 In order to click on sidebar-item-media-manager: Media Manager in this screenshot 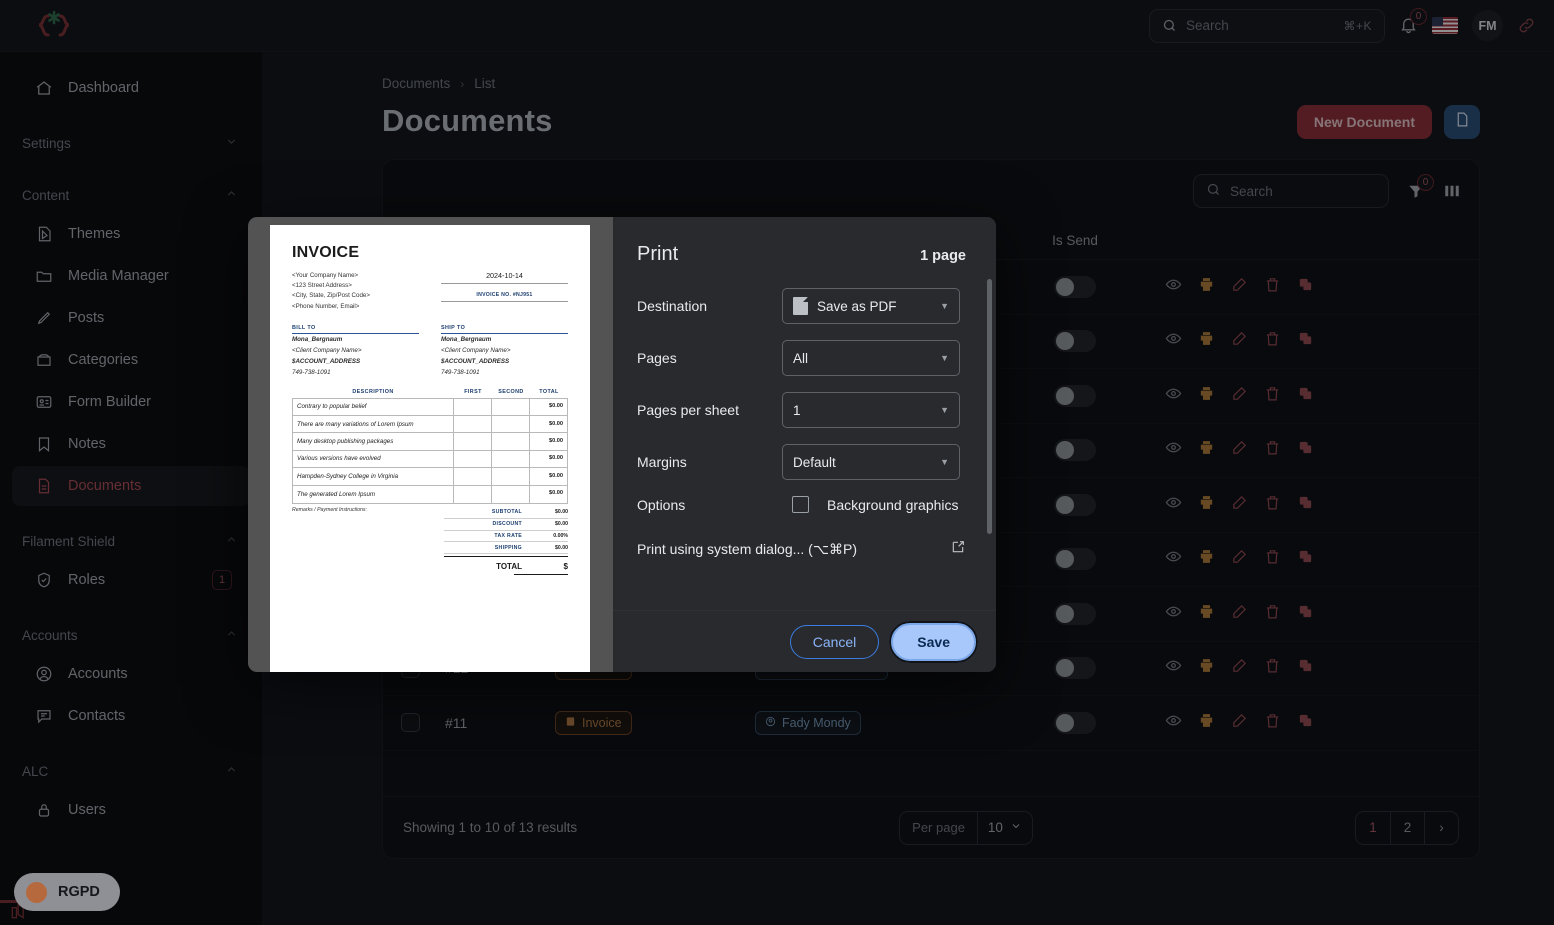, I will do `click(131, 276)`.